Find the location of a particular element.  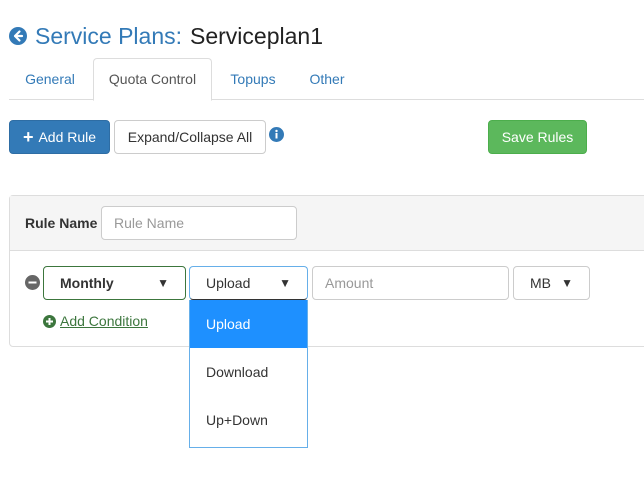

dropdown-option-up-down: Up+Down is located at coordinates (248, 420).